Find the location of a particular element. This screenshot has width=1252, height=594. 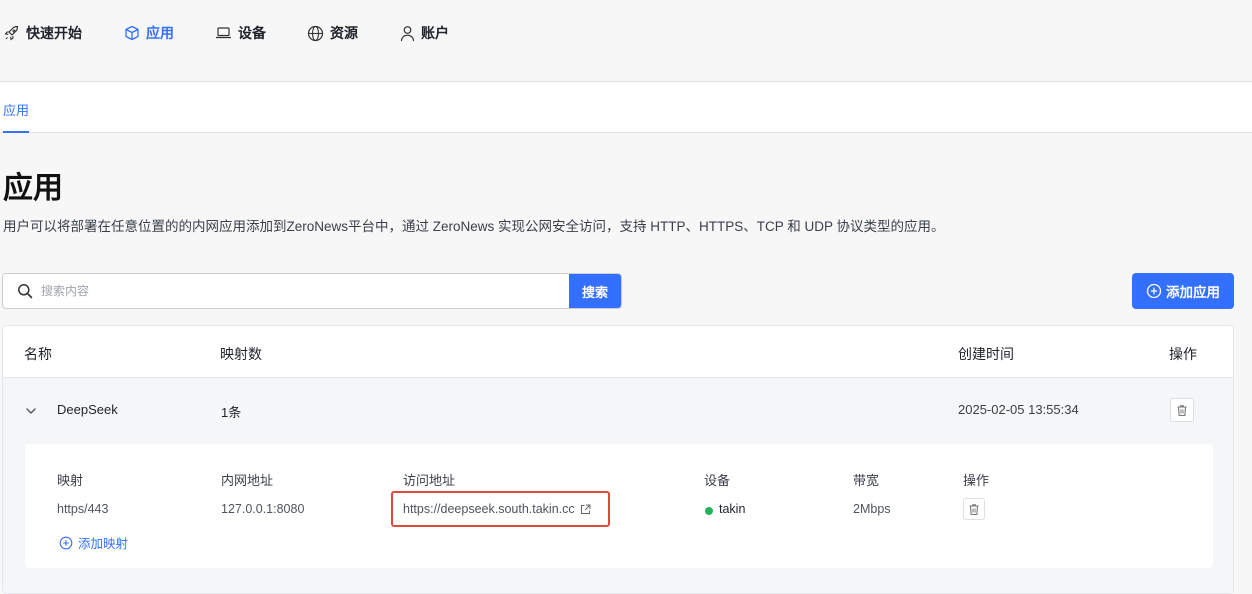

detail-header-actions: 操作 is located at coordinates (976, 480).